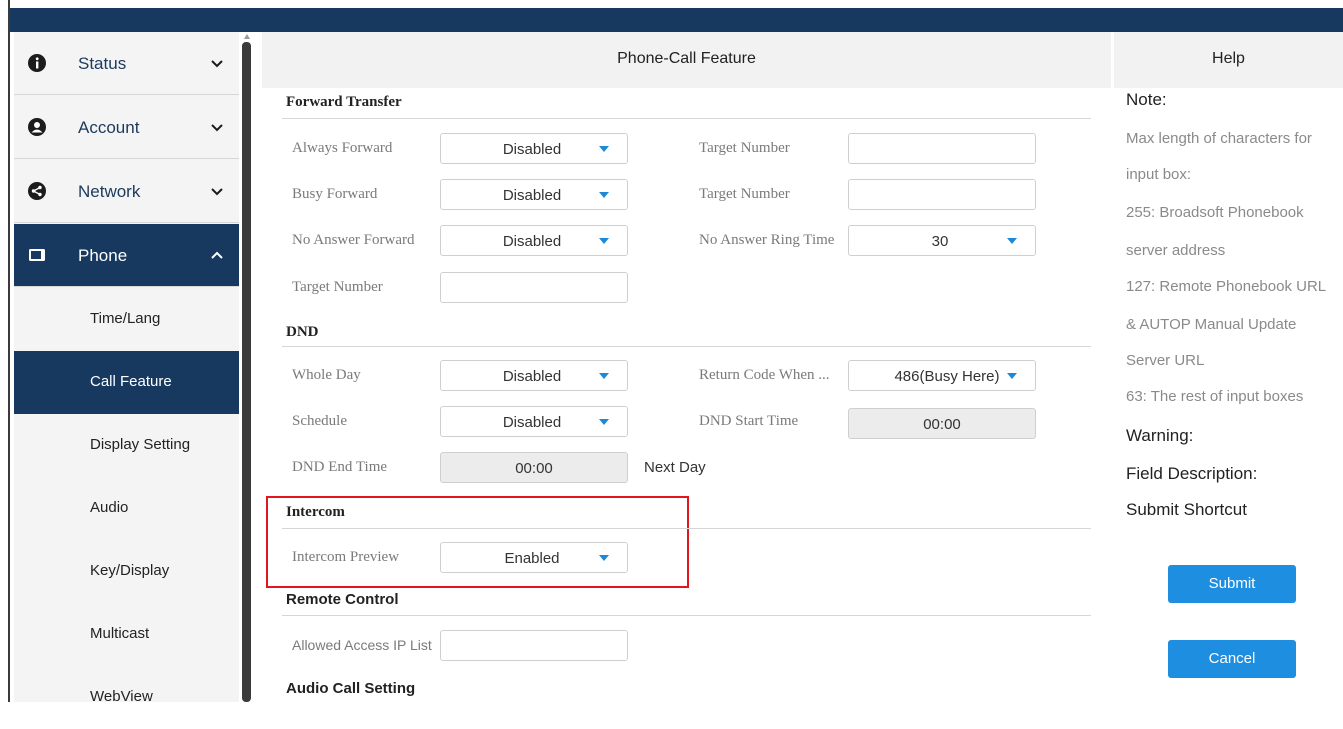 This screenshot has width=1343, height=729. I want to click on schedule-select: Disabled, so click(534, 421).